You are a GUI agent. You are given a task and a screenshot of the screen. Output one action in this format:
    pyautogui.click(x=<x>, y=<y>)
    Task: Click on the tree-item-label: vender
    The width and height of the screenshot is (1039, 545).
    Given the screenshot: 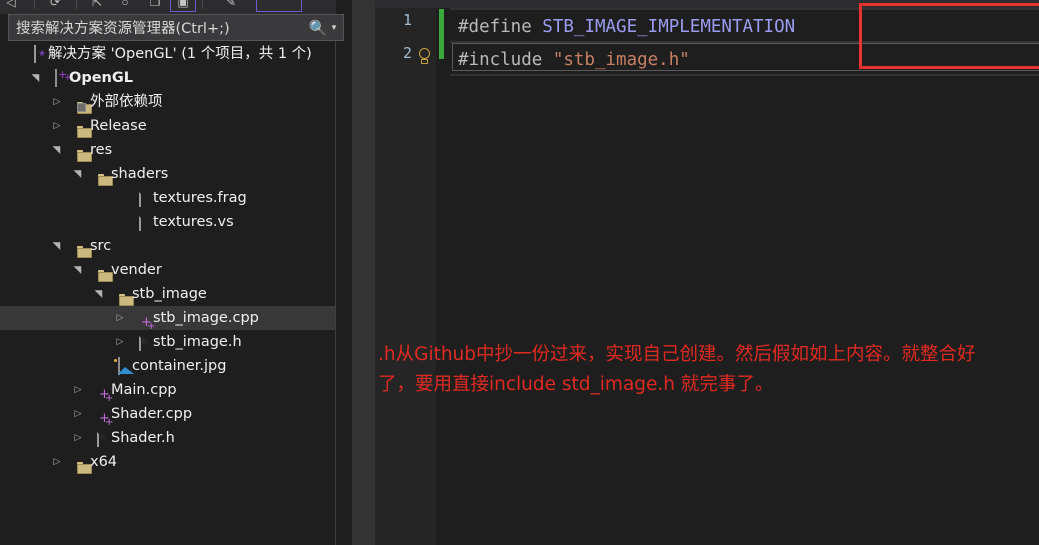 What is the action you would take?
    pyautogui.click(x=136, y=270)
    